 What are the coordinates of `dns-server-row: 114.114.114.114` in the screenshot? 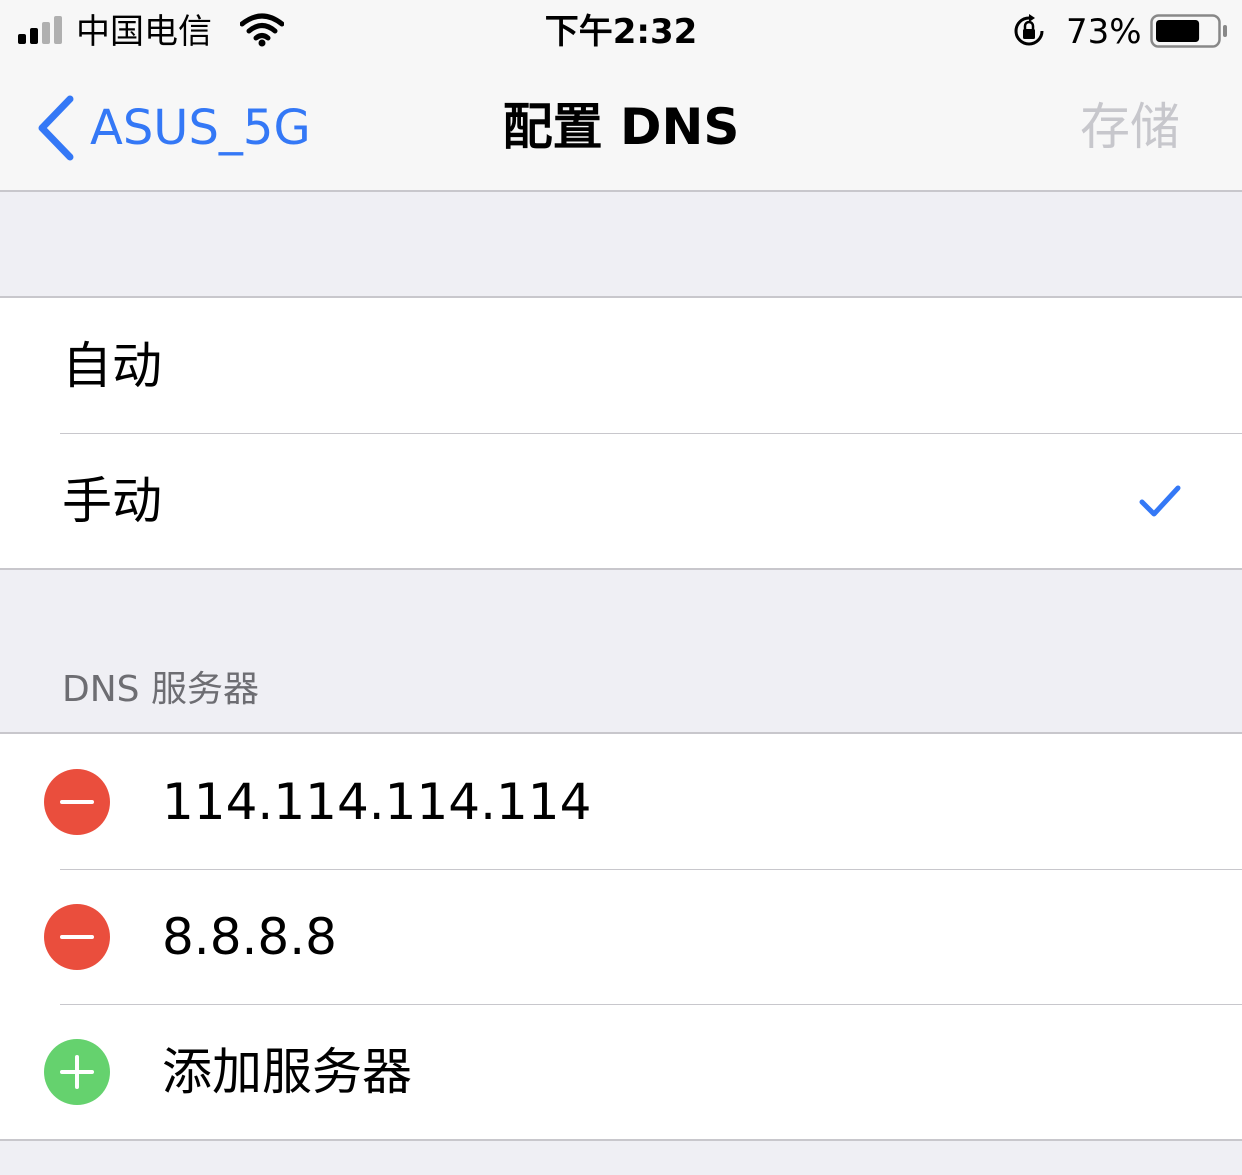 It's located at (621, 801).